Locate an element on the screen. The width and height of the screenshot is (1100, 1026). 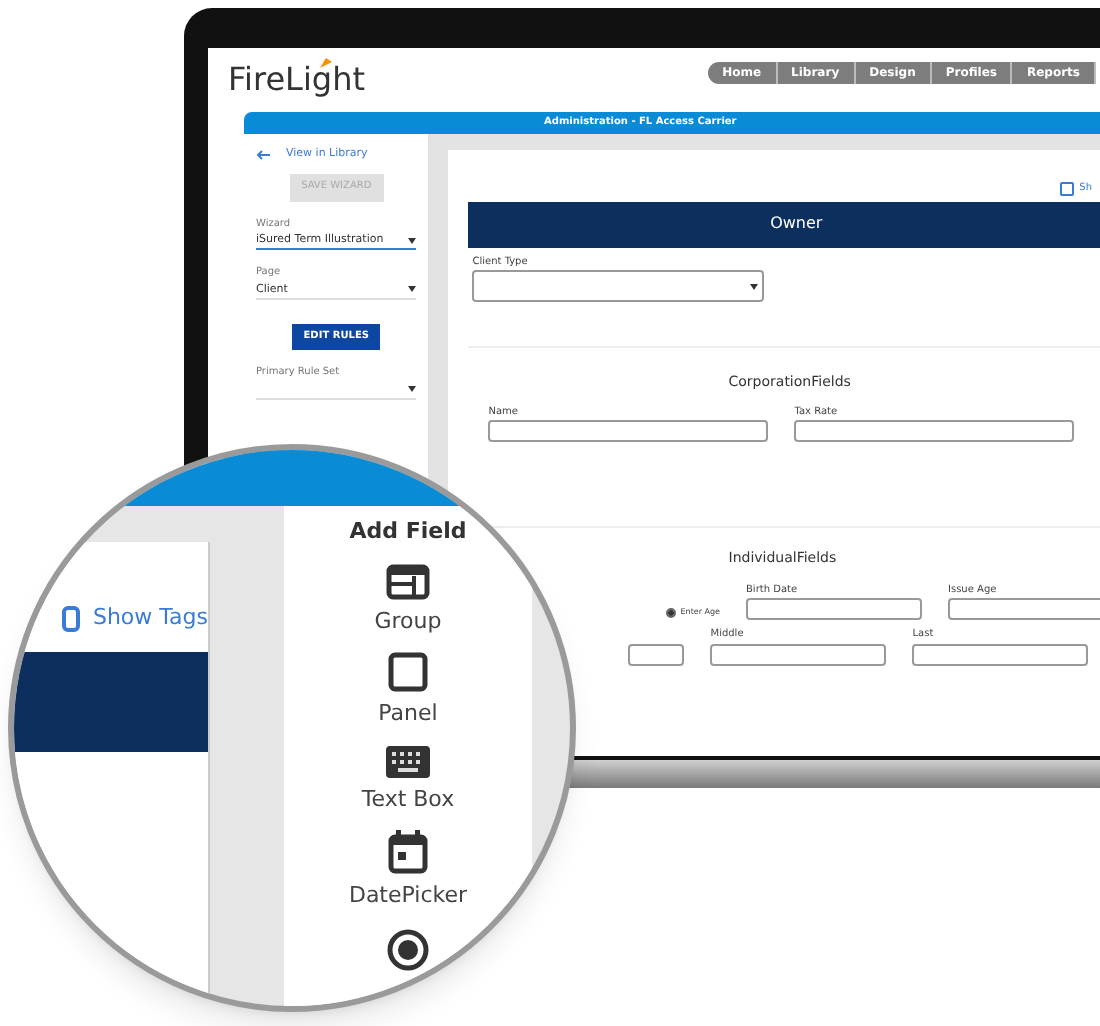
back-arrow-icon is located at coordinates (263, 154).